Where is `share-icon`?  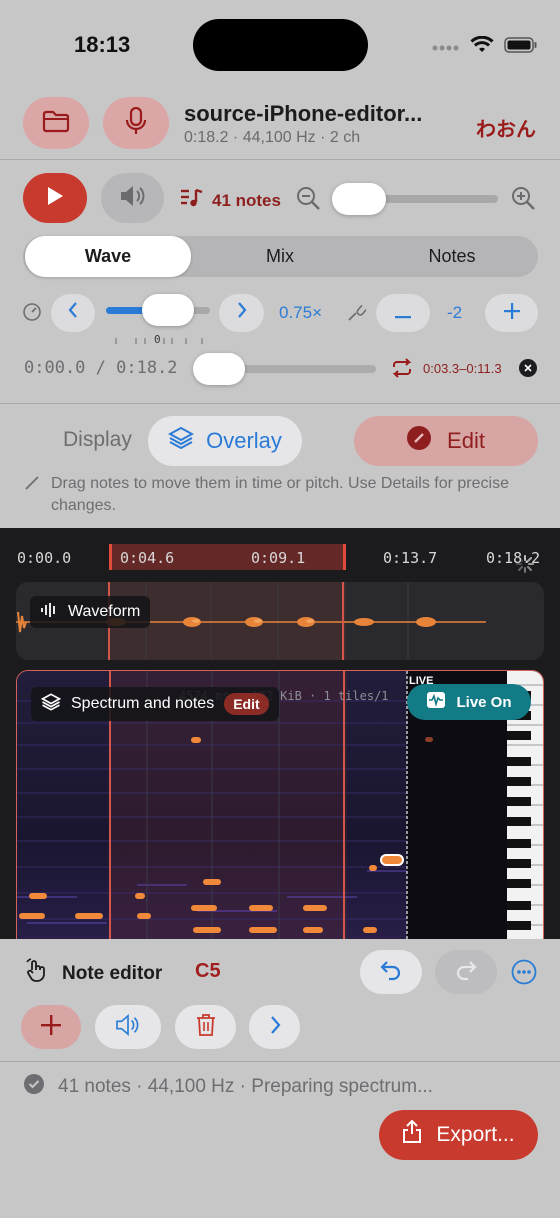 share-icon is located at coordinates (412, 1134).